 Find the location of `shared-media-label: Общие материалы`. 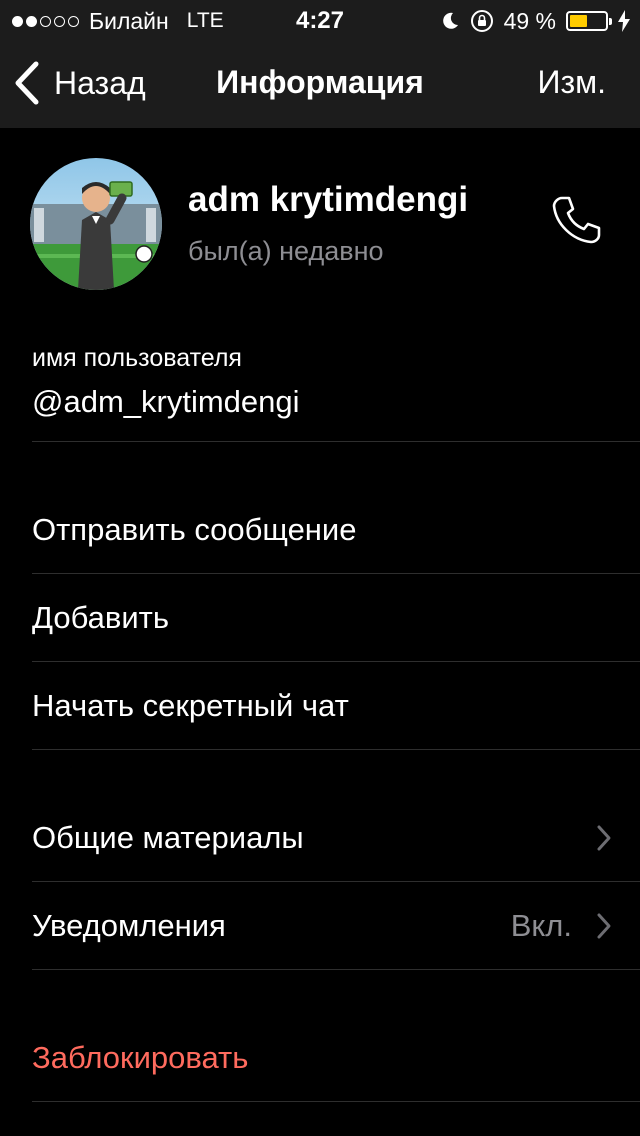

shared-media-label: Общие материалы is located at coordinates (168, 837).